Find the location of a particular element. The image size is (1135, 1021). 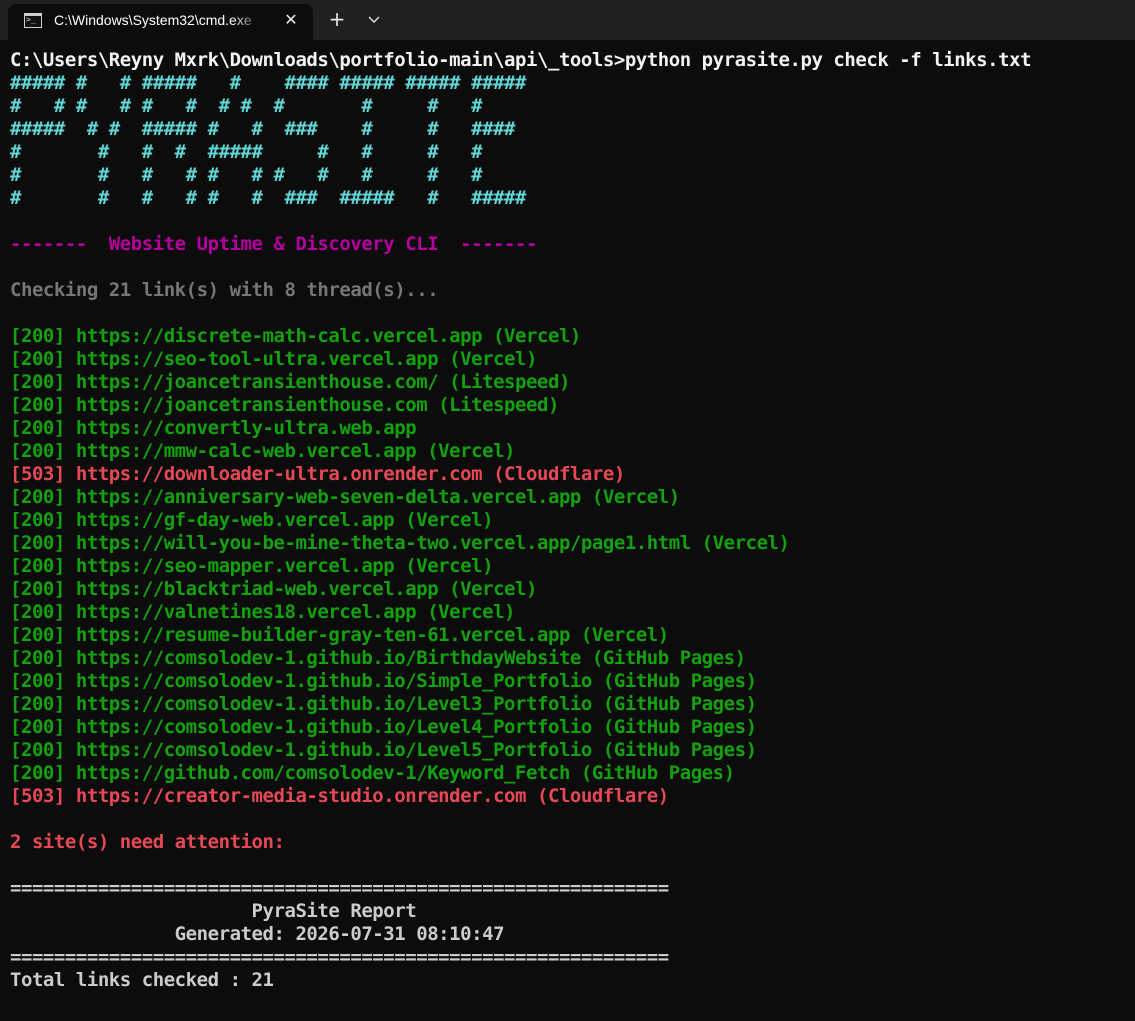

terminal-icon is located at coordinates (33, 20).